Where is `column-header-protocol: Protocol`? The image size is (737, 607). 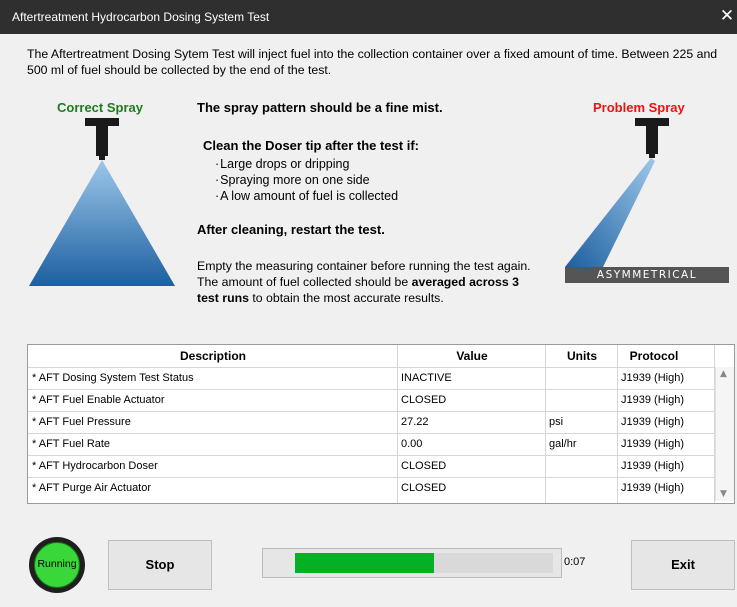 column-header-protocol: Protocol is located at coordinates (654, 356).